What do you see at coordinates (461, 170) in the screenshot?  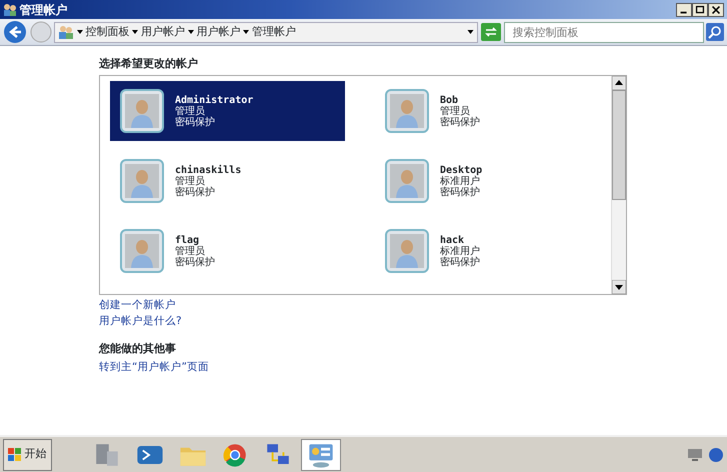 I see `account-name: Desktop` at bounding box center [461, 170].